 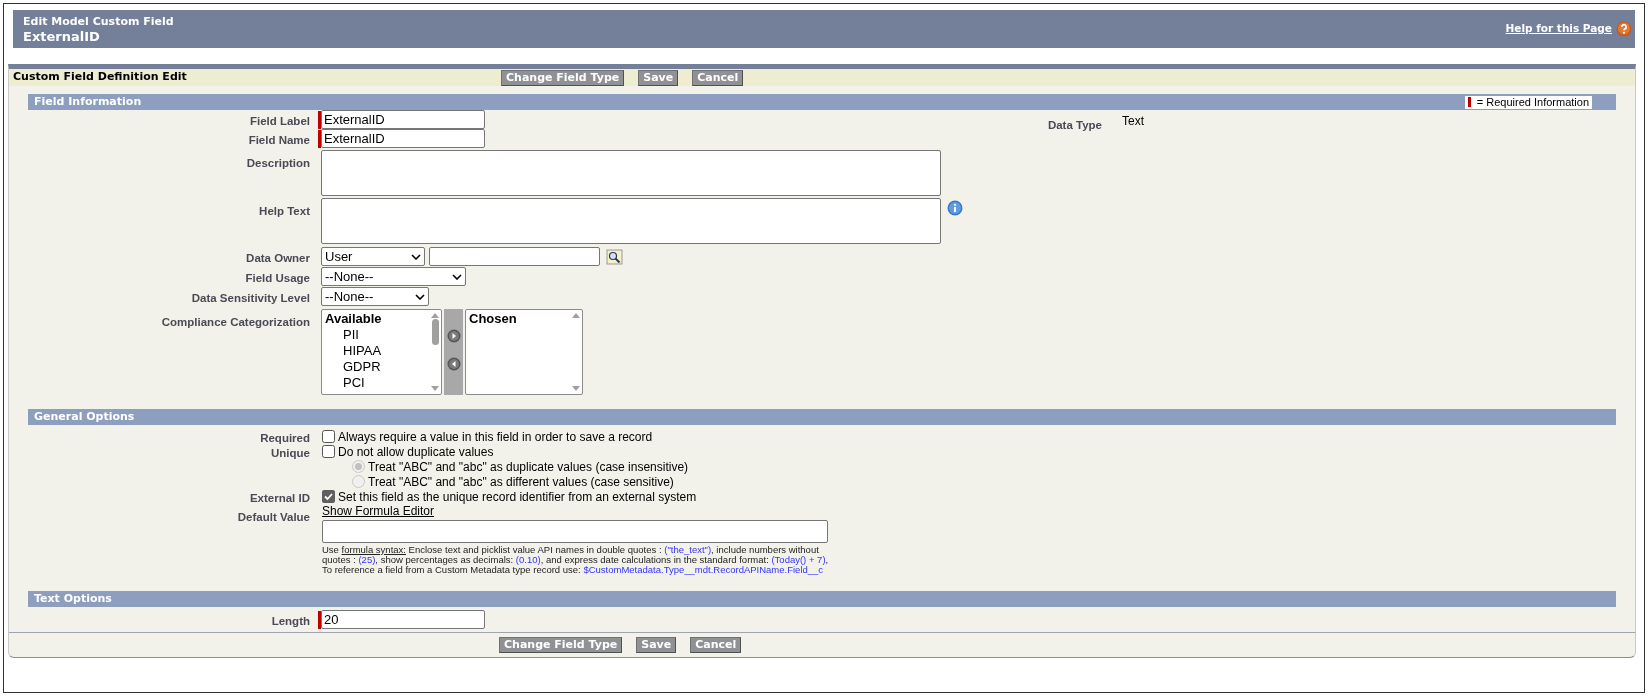 What do you see at coordinates (1558, 29) in the screenshot?
I see `help-link: Help for this Page` at bounding box center [1558, 29].